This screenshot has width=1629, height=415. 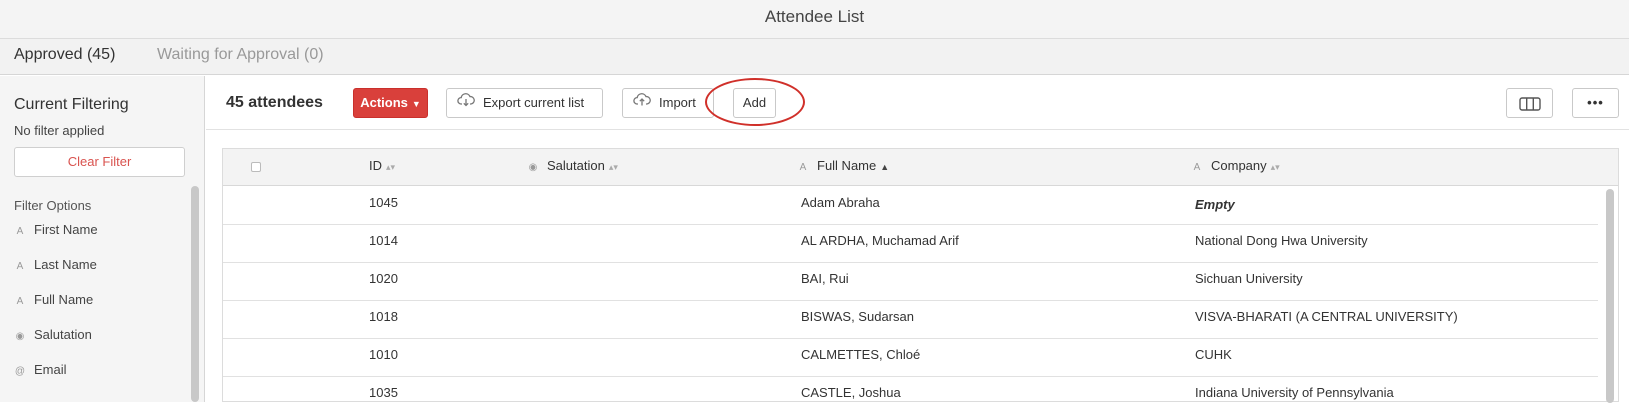 I want to click on cell-full-name: Adam Abraha, so click(x=840, y=202).